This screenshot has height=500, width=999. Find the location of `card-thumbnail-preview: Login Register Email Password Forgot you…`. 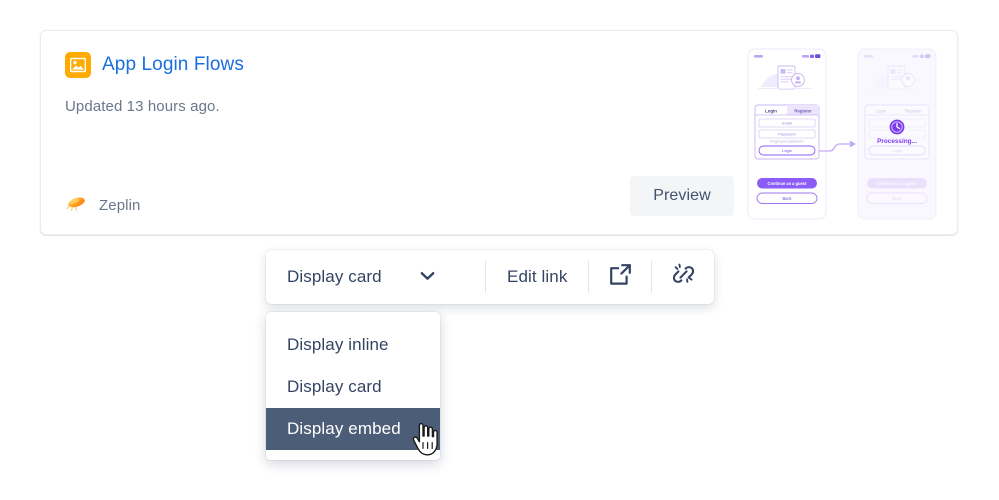

card-thumbnail-preview: Login Register Email Password Forgot you… is located at coordinates (844, 134).